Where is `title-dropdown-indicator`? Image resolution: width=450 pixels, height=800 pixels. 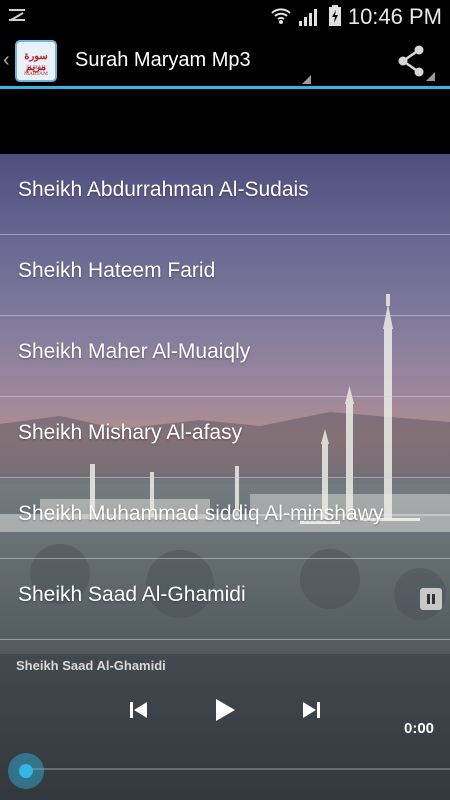
title-dropdown-indicator is located at coordinates (306, 79).